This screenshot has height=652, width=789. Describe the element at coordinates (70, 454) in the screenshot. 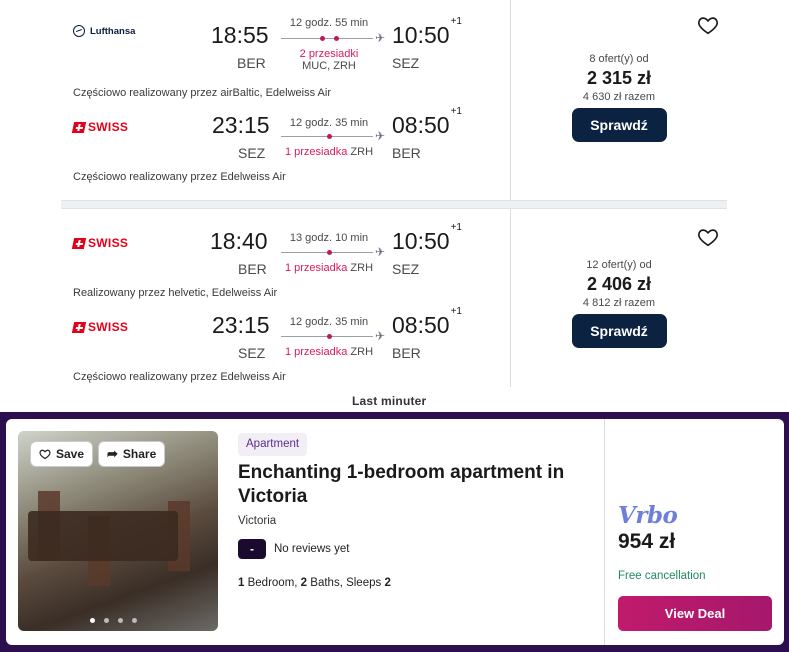

I see `save-label: Save` at that location.